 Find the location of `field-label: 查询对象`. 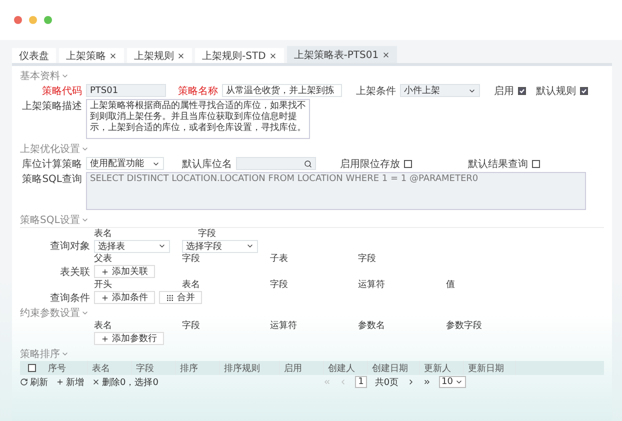

field-label: 查询对象 is located at coordinates (69, 246).